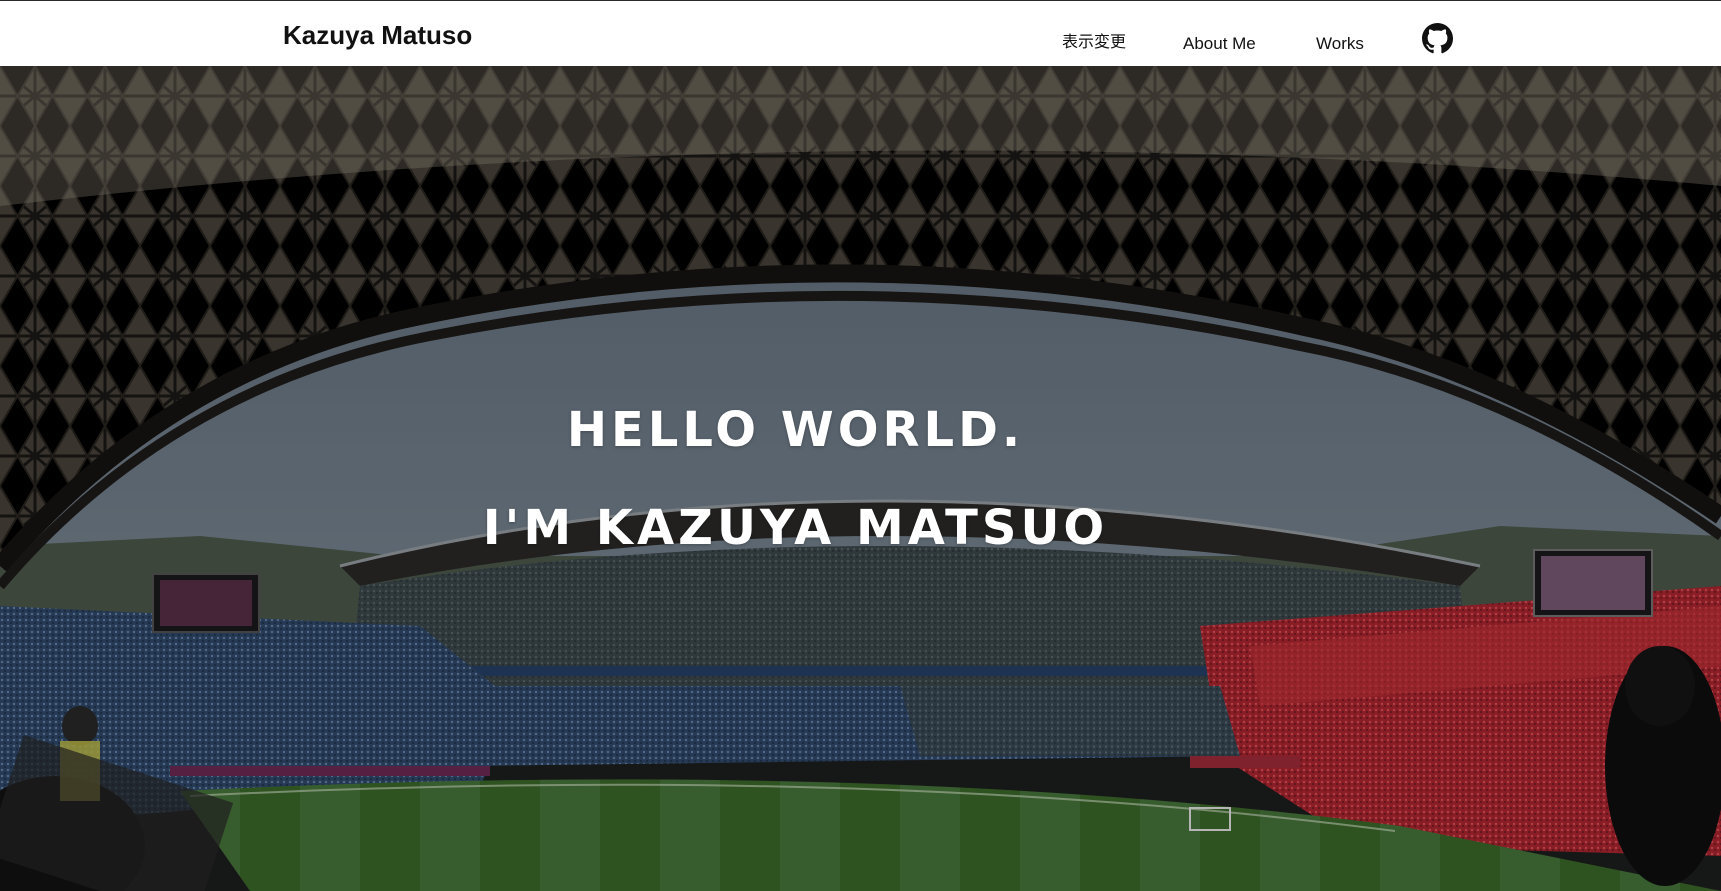 This screenshot has height=891, width=1721. I want to click on github-icon-graphic, so click(1437, 38).